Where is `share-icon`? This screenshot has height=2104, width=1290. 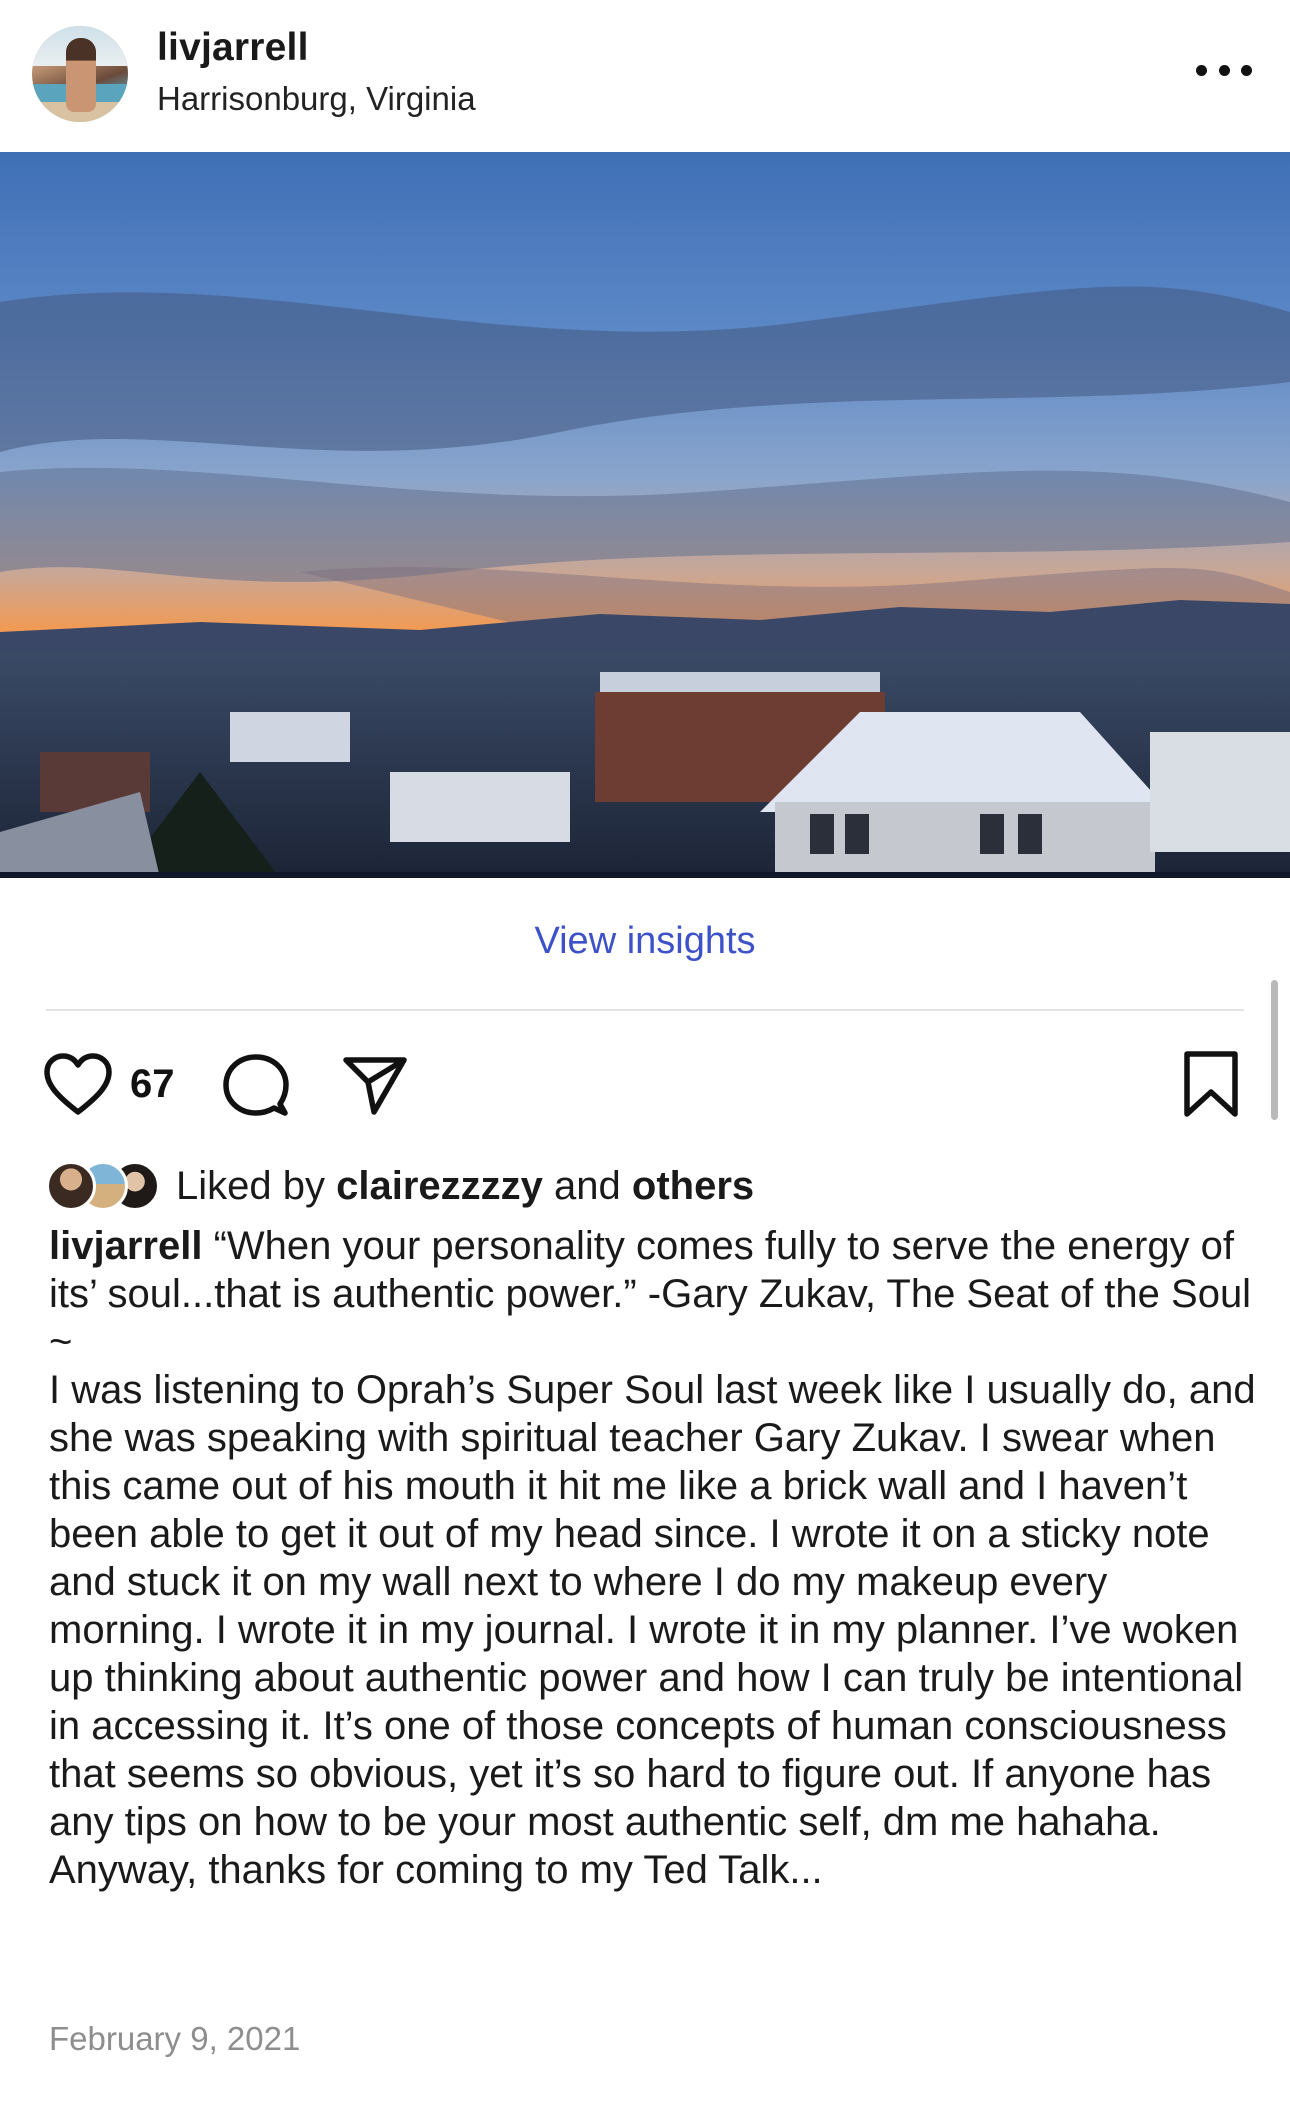
share-icon is located at coordinates (375, 1085).